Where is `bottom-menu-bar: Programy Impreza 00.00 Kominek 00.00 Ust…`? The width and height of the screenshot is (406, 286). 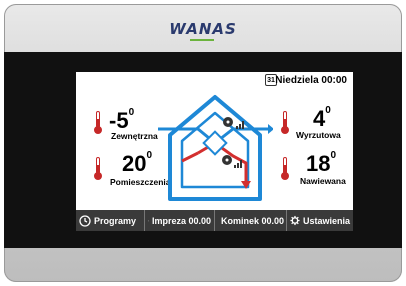
bottom-menu-bar: Programy Impreza 00.00 Kominek 00.00 Ust… is located at coordinates (214, 220).